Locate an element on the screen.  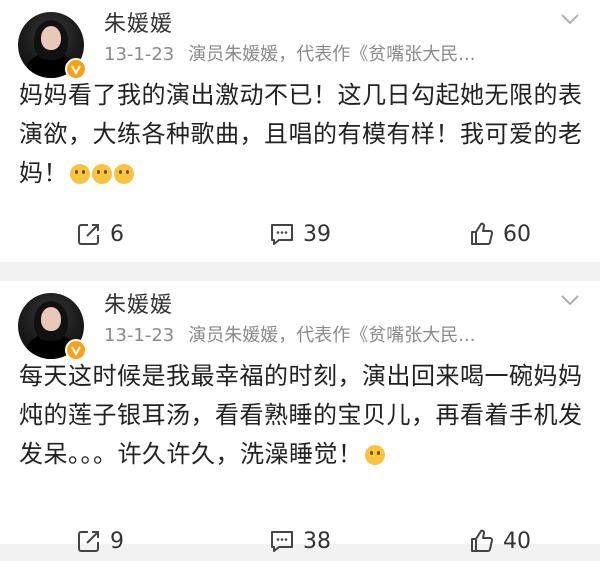
comment-button: 38 is located at coordinates (300, 541).